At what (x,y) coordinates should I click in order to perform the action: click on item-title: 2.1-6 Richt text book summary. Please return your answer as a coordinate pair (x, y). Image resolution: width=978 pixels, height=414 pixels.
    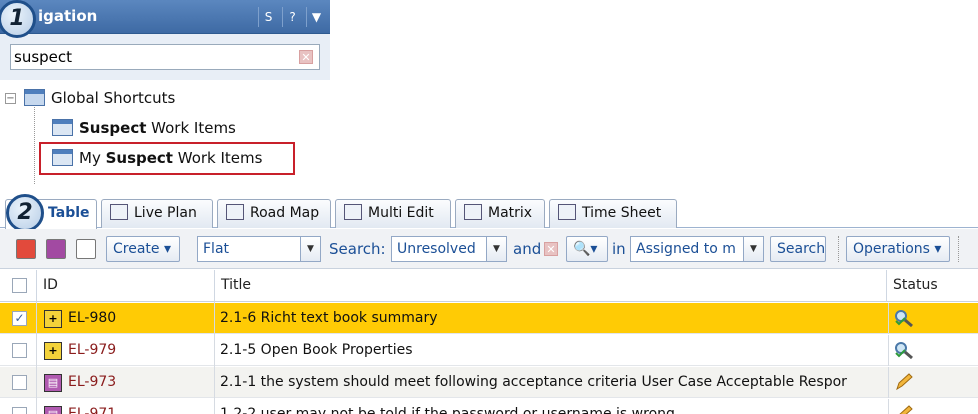
    Looking at the image, I should click on (329, 318).